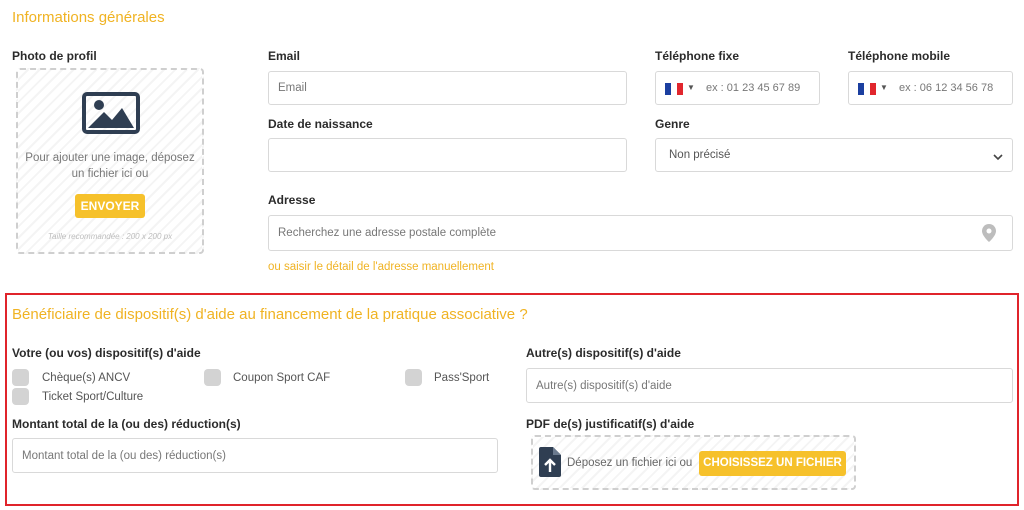 The height and width of the screenshot is (510, 1024). Describe the element at coordinates (672, 124) in the screenshot. I see `gender-label: Genre` at that location.